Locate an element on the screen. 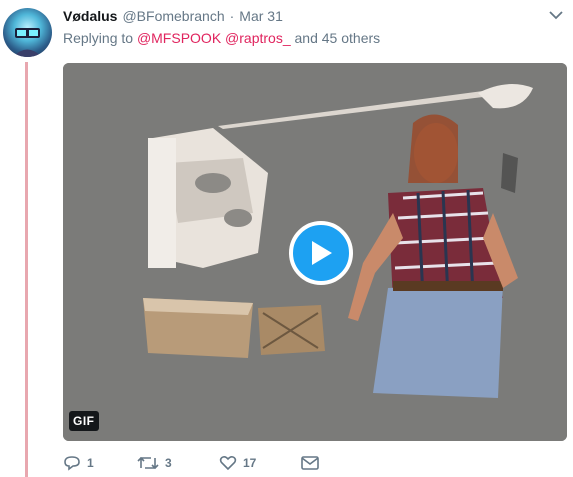 The image size is (573, 477). like-count: 17 is located at coordinates (250, 463).